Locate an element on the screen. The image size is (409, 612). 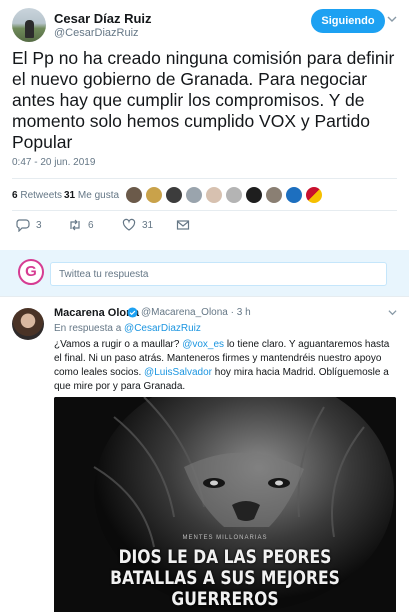
likes-stat: 31 Me gusta is located at coordinates (91, 195).